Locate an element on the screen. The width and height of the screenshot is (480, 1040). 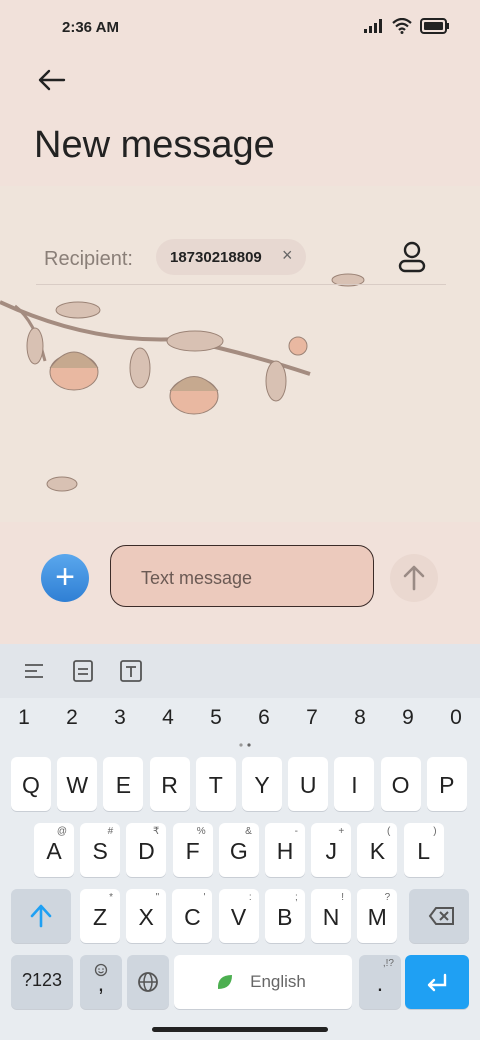
key-label: N is located at coordinates (331, 917).